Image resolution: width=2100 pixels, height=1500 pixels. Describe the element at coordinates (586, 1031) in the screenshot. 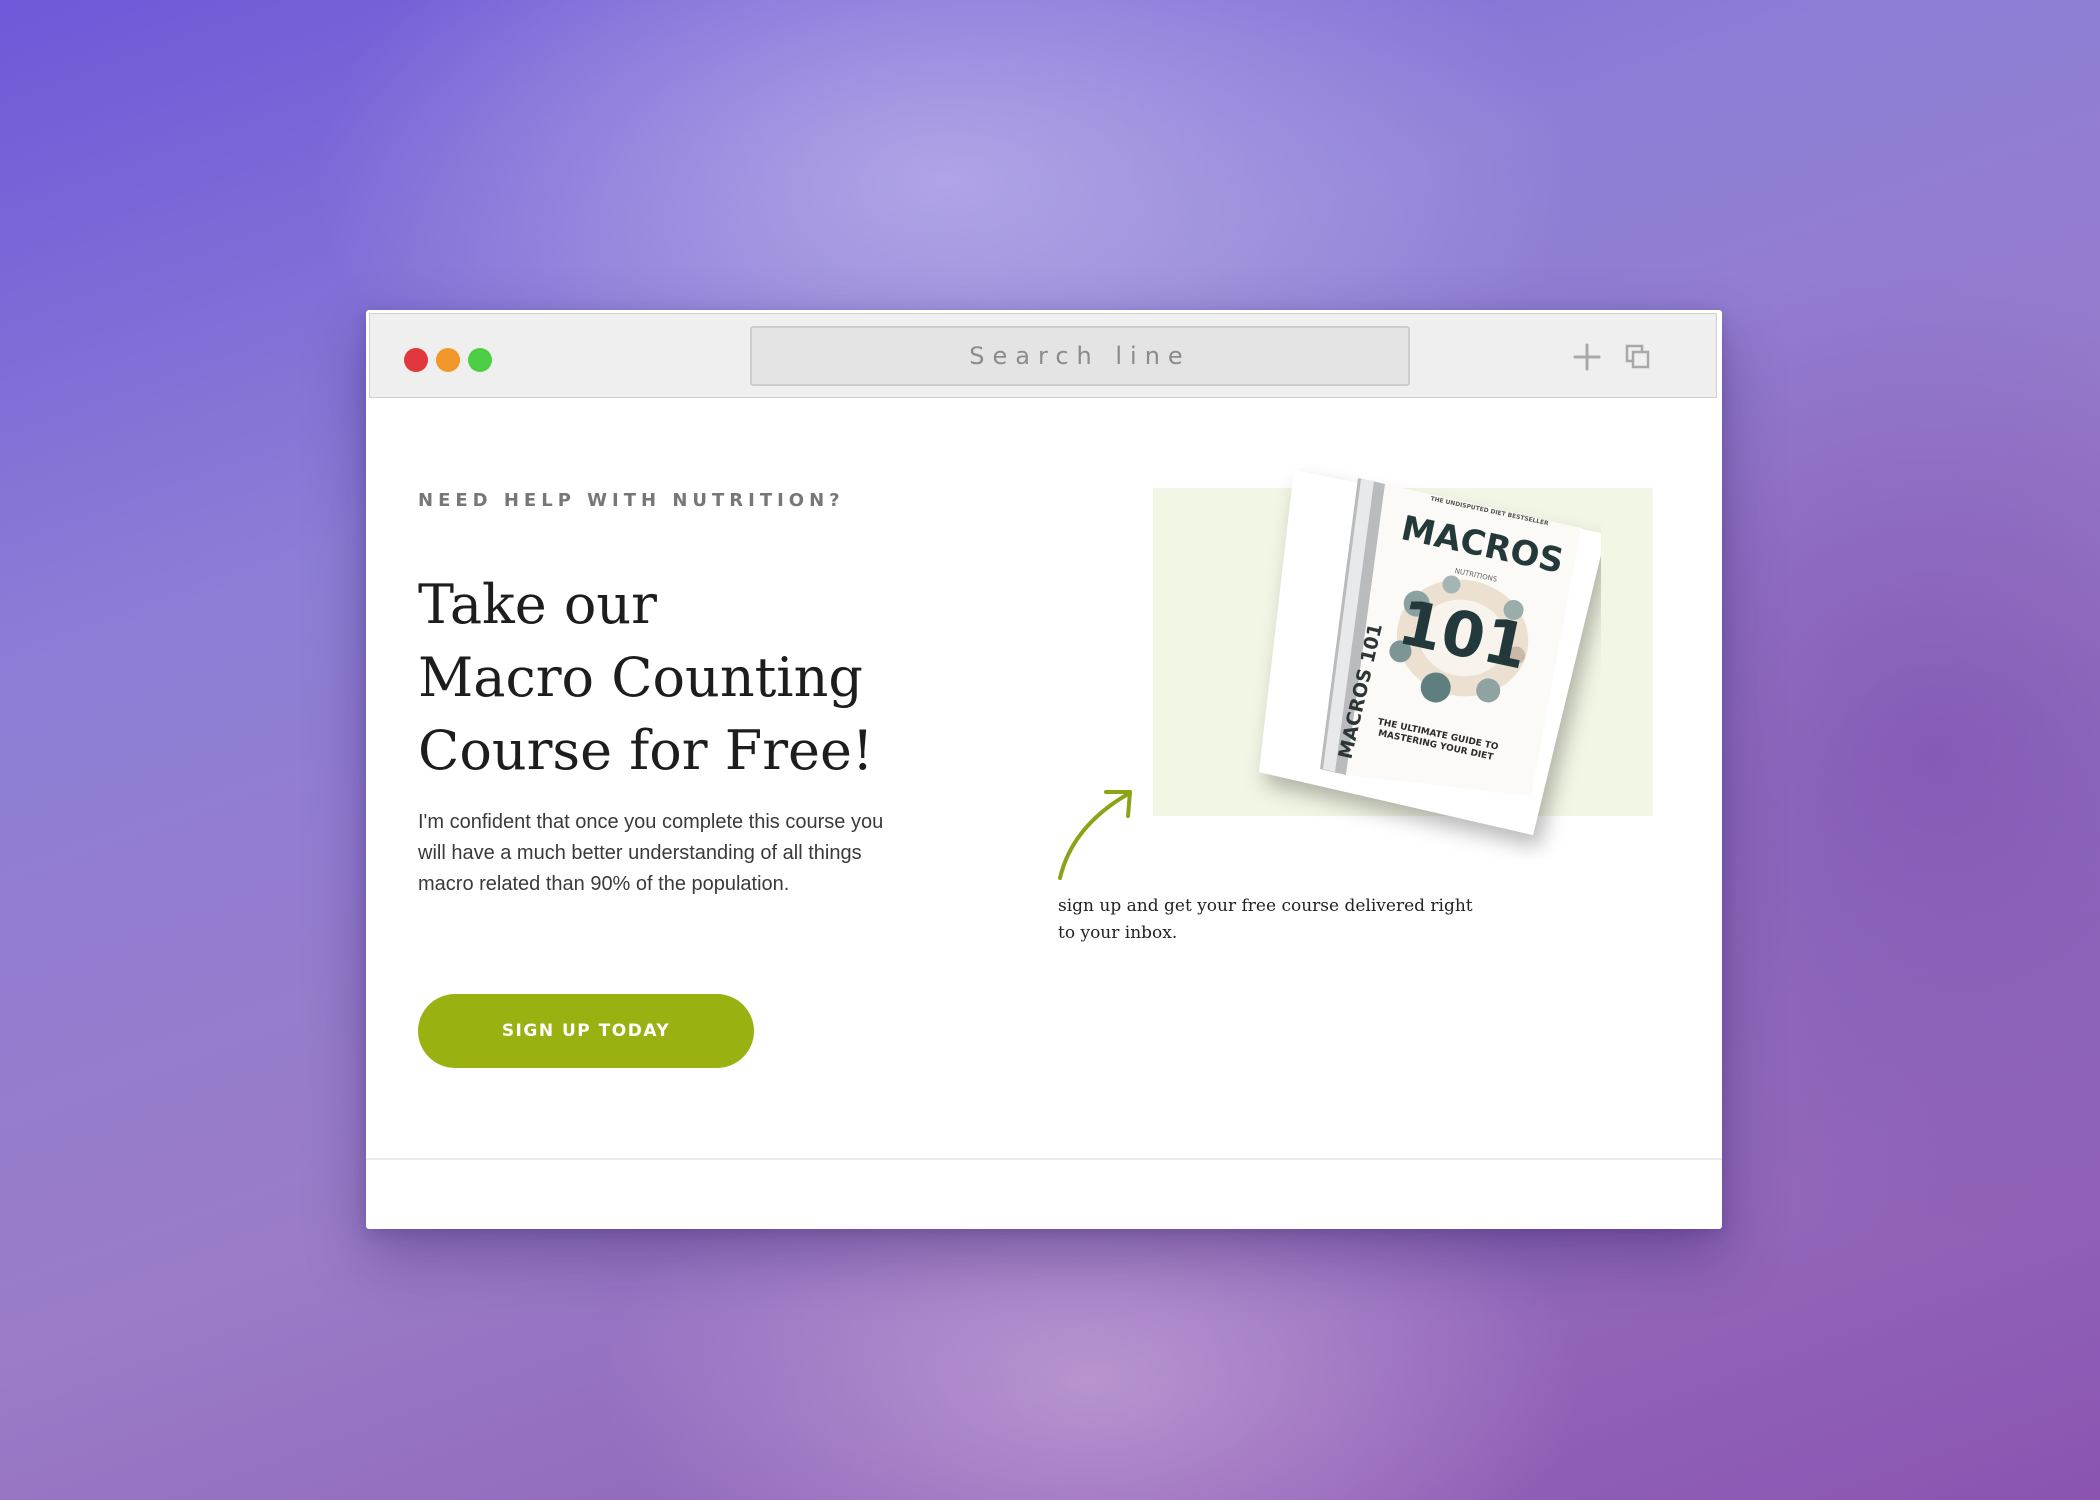

I see `sign-up-button: SIGN UP TODAY` at that location.